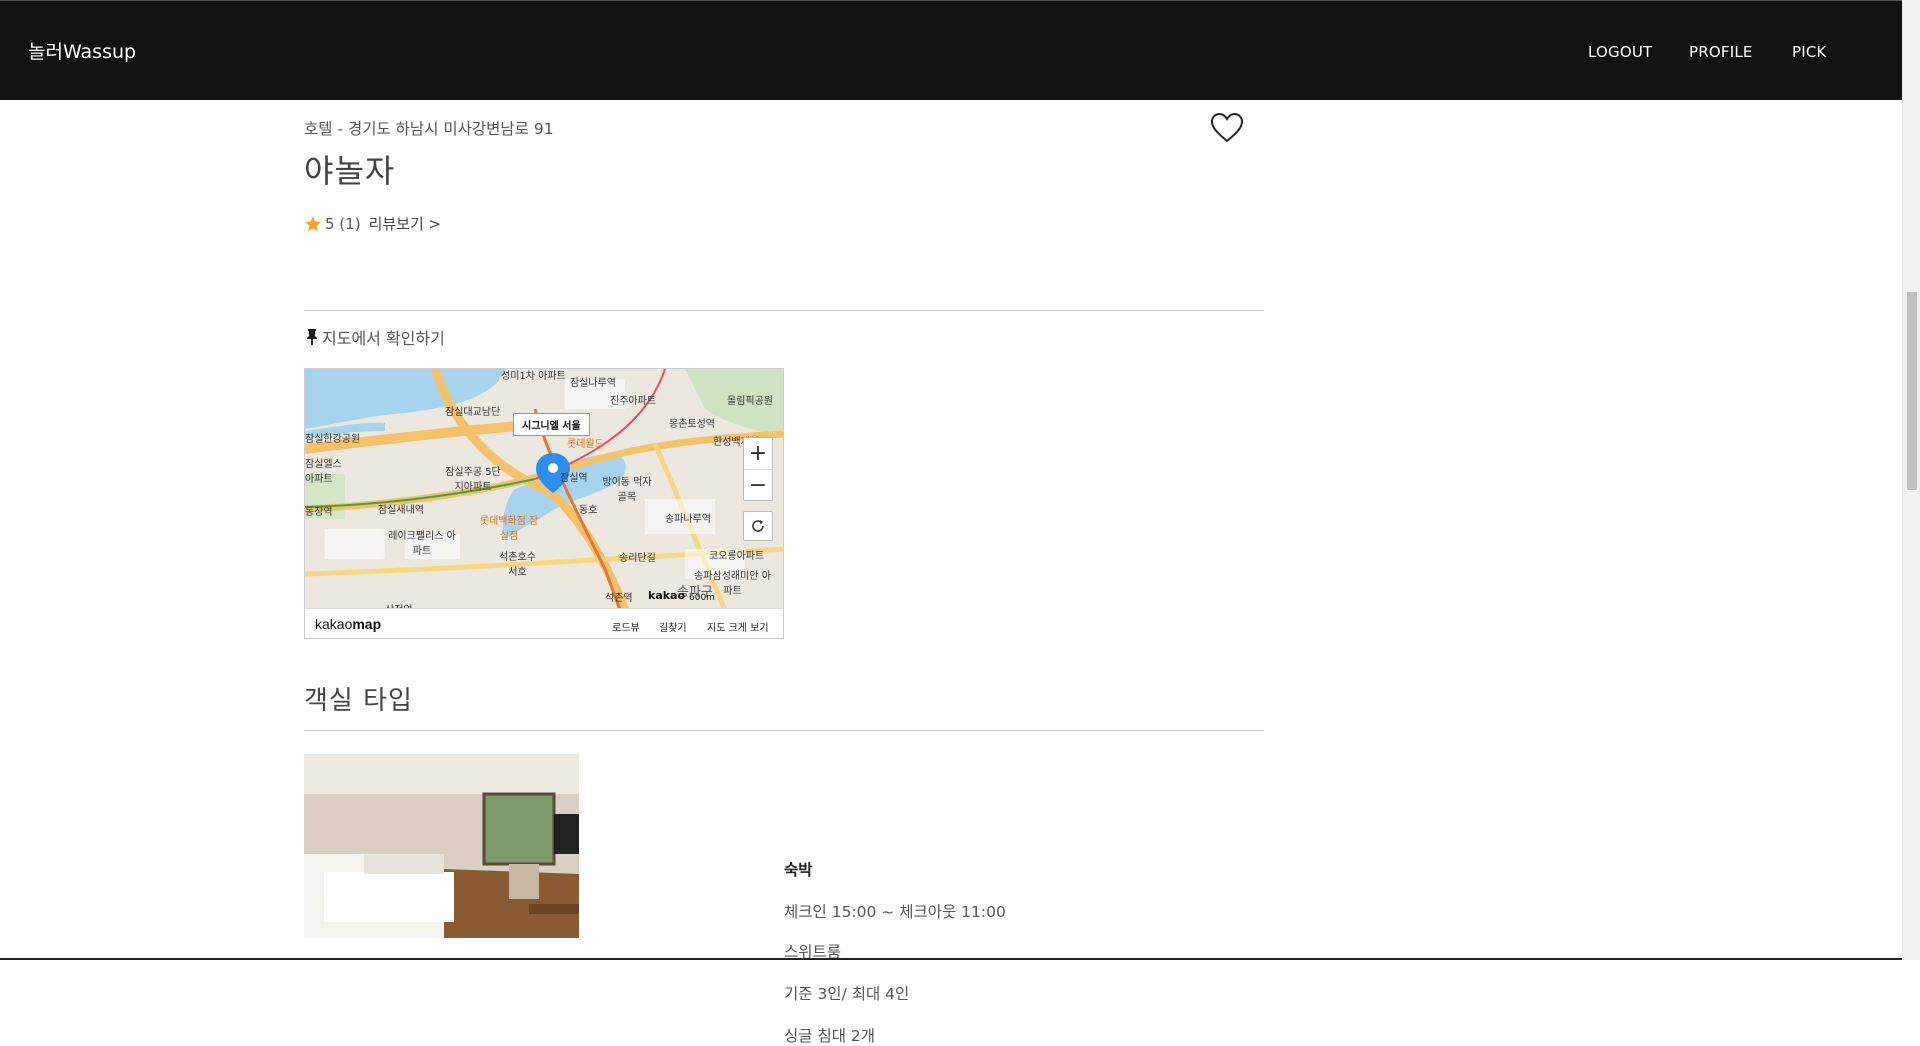 The image size is (1920, 1046). Describe the element at coordinates (1620, 52) in the screenshot. I see `logout-link: LOGOUT` at that location.